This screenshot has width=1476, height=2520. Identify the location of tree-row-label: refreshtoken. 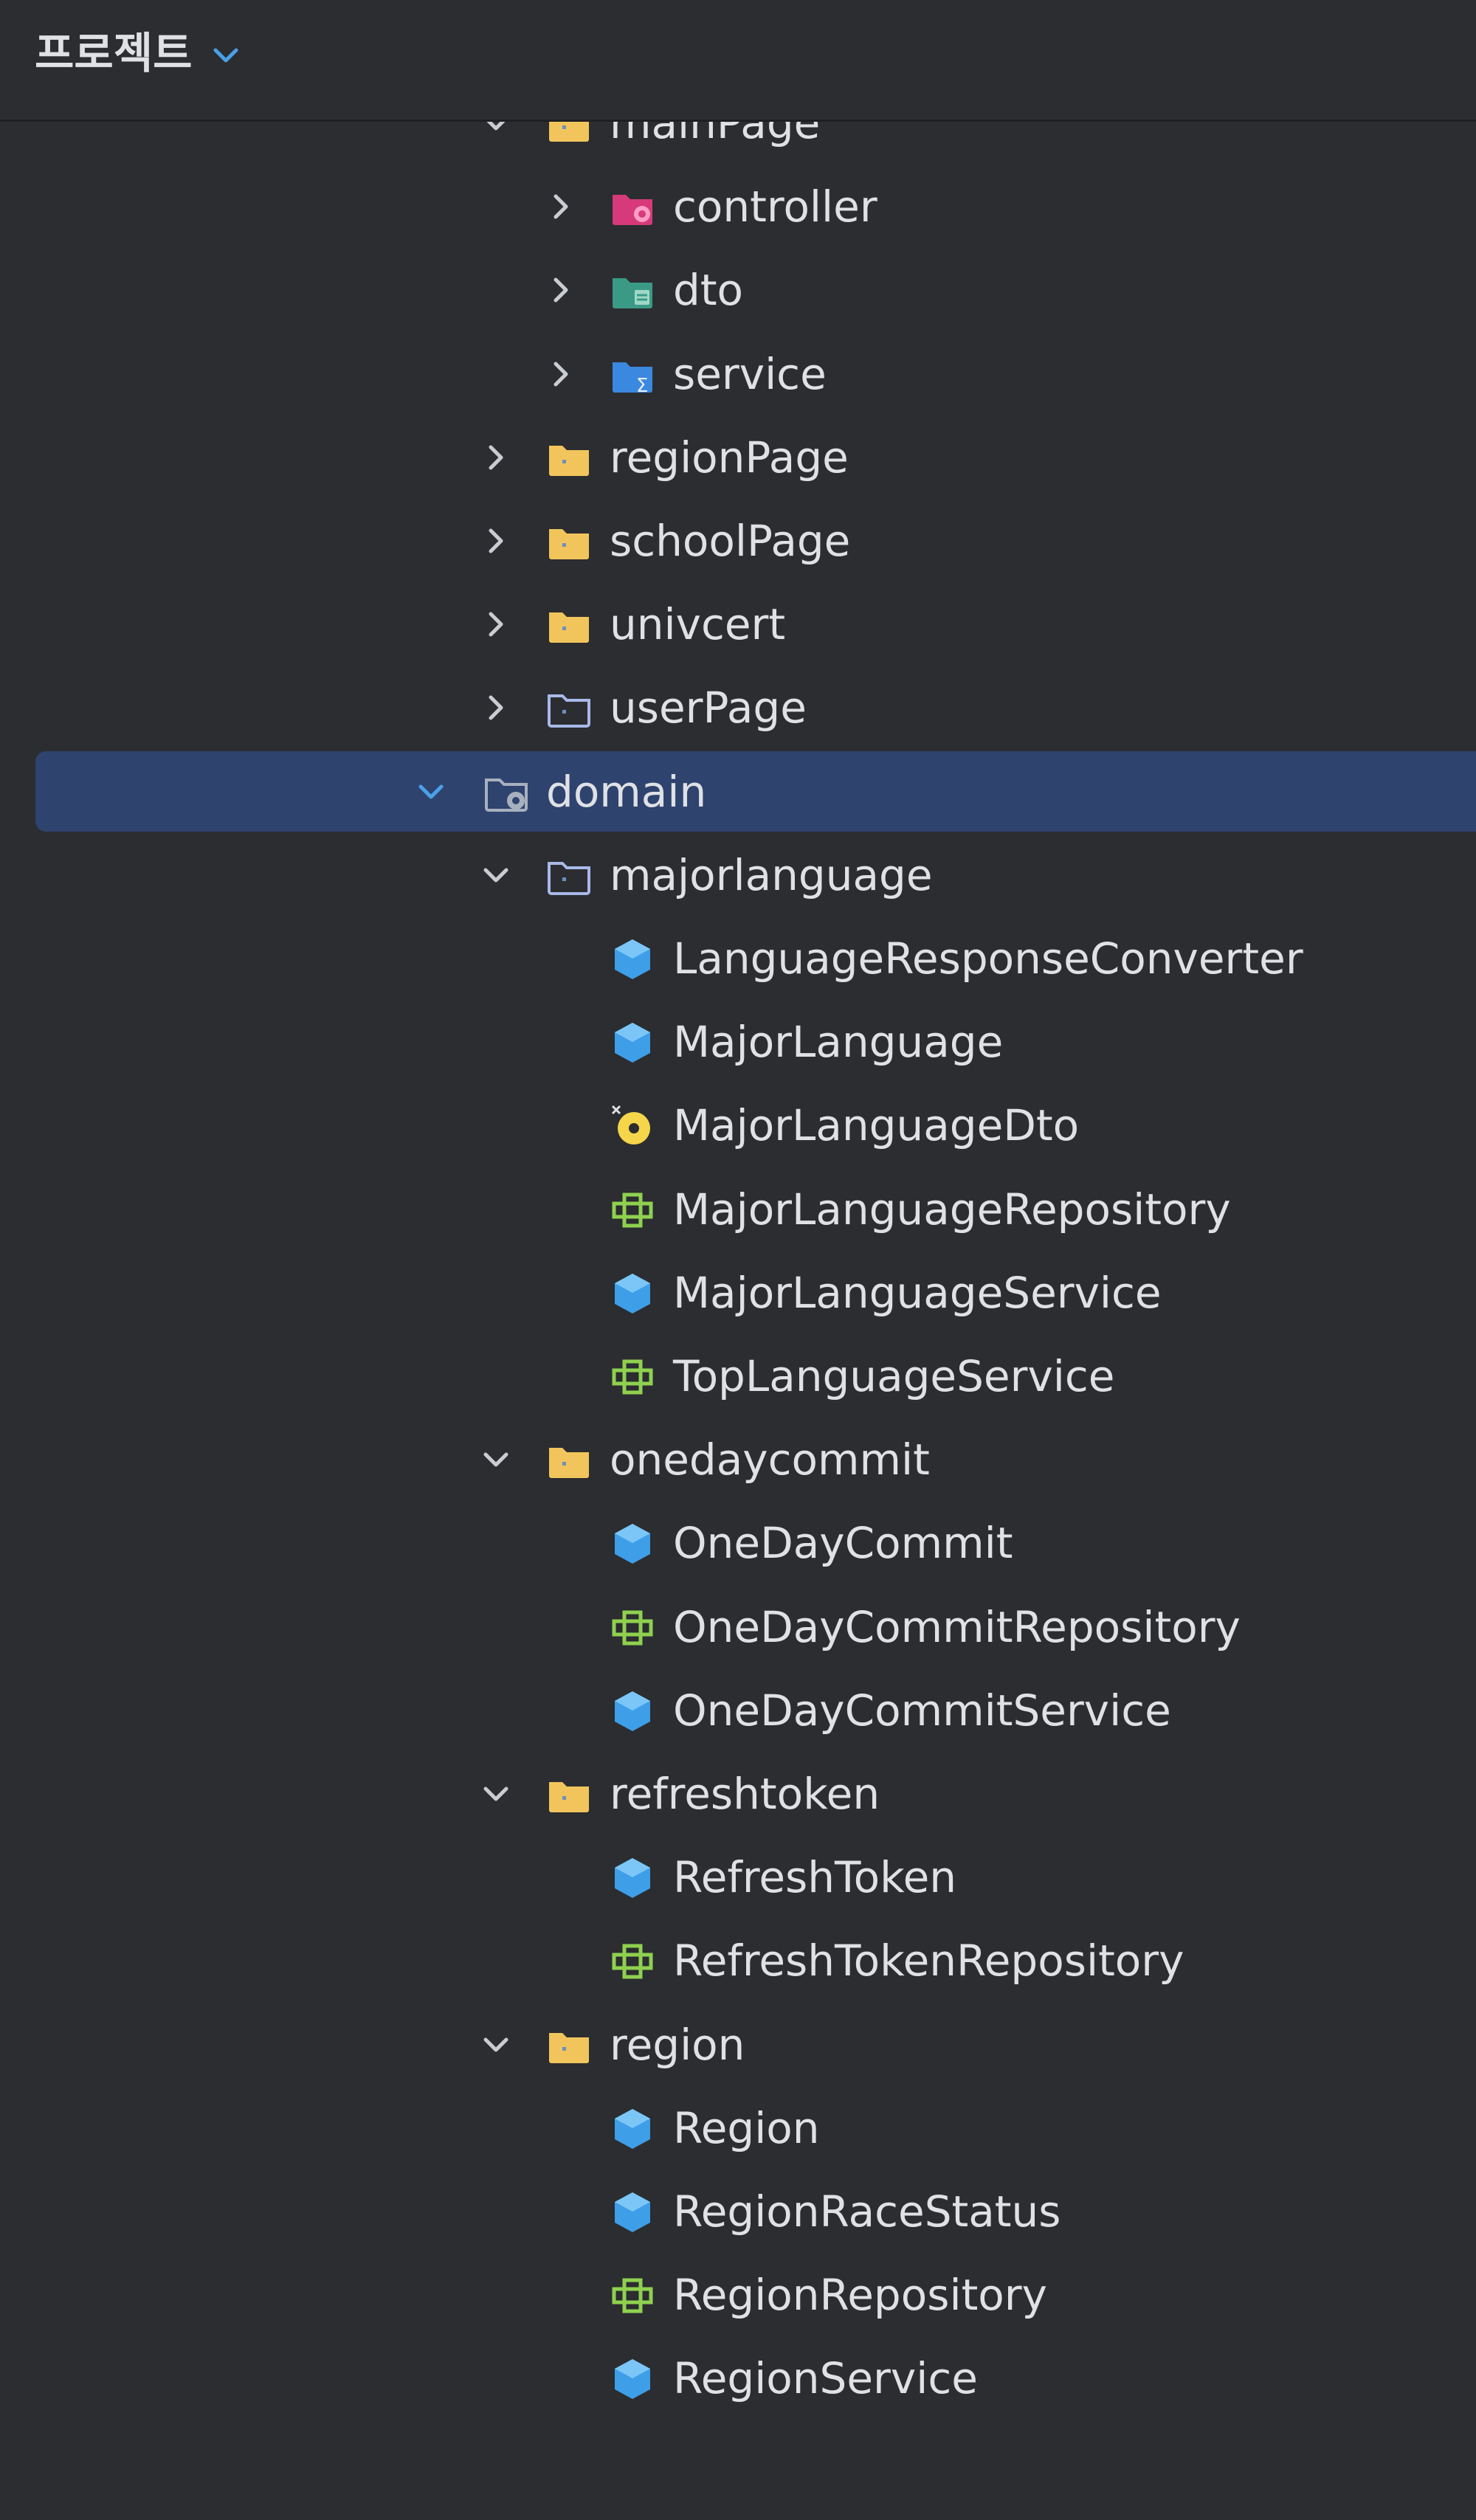
(745, 1794).